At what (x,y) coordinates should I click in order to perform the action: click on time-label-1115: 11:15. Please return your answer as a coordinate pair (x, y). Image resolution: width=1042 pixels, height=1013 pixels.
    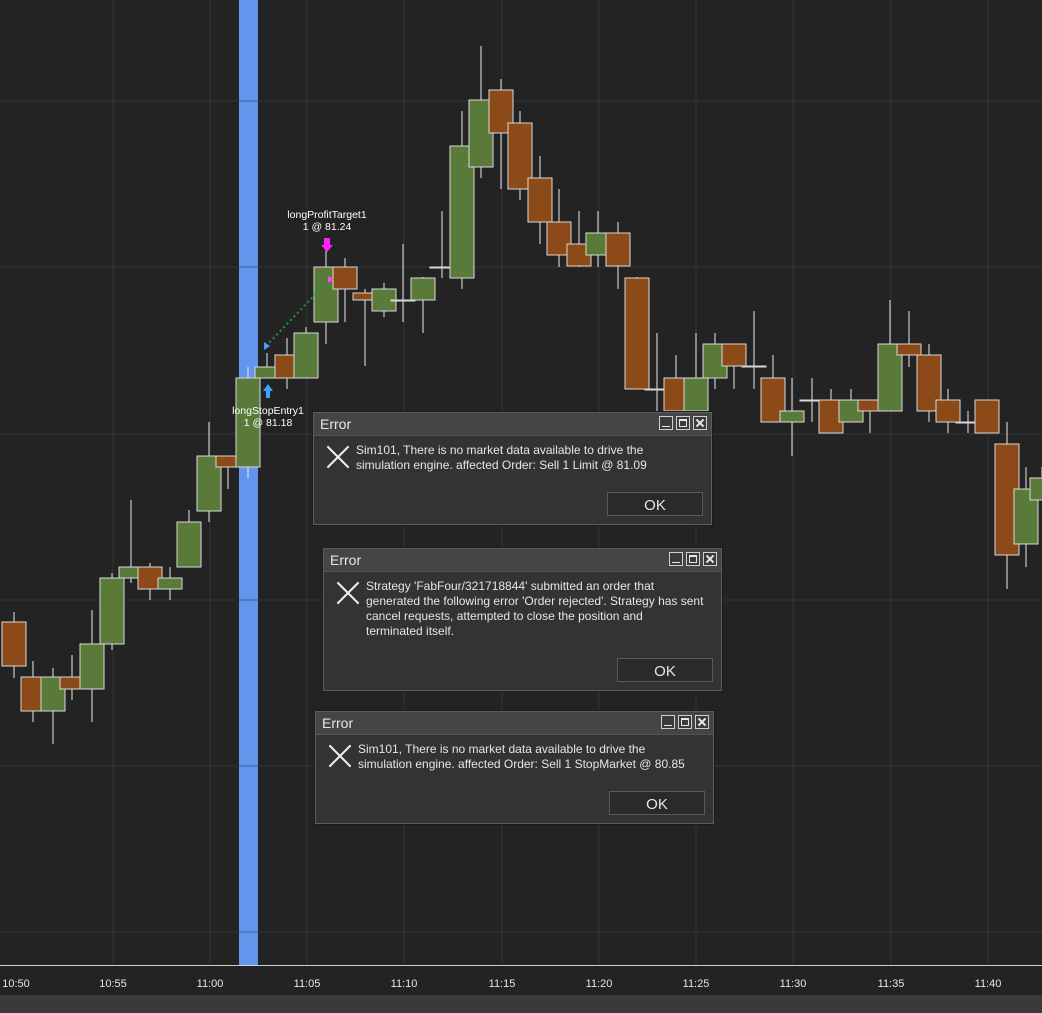
    Looking at the image, I should click on (502, 984).